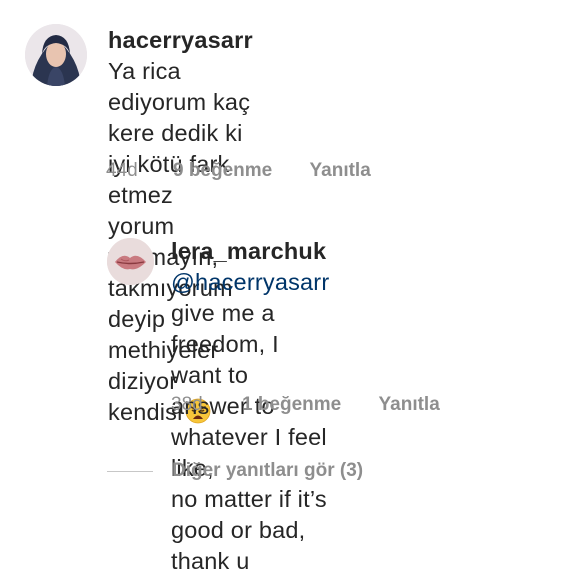  I want to click on lips-avatar-icon, so click(130, 261).